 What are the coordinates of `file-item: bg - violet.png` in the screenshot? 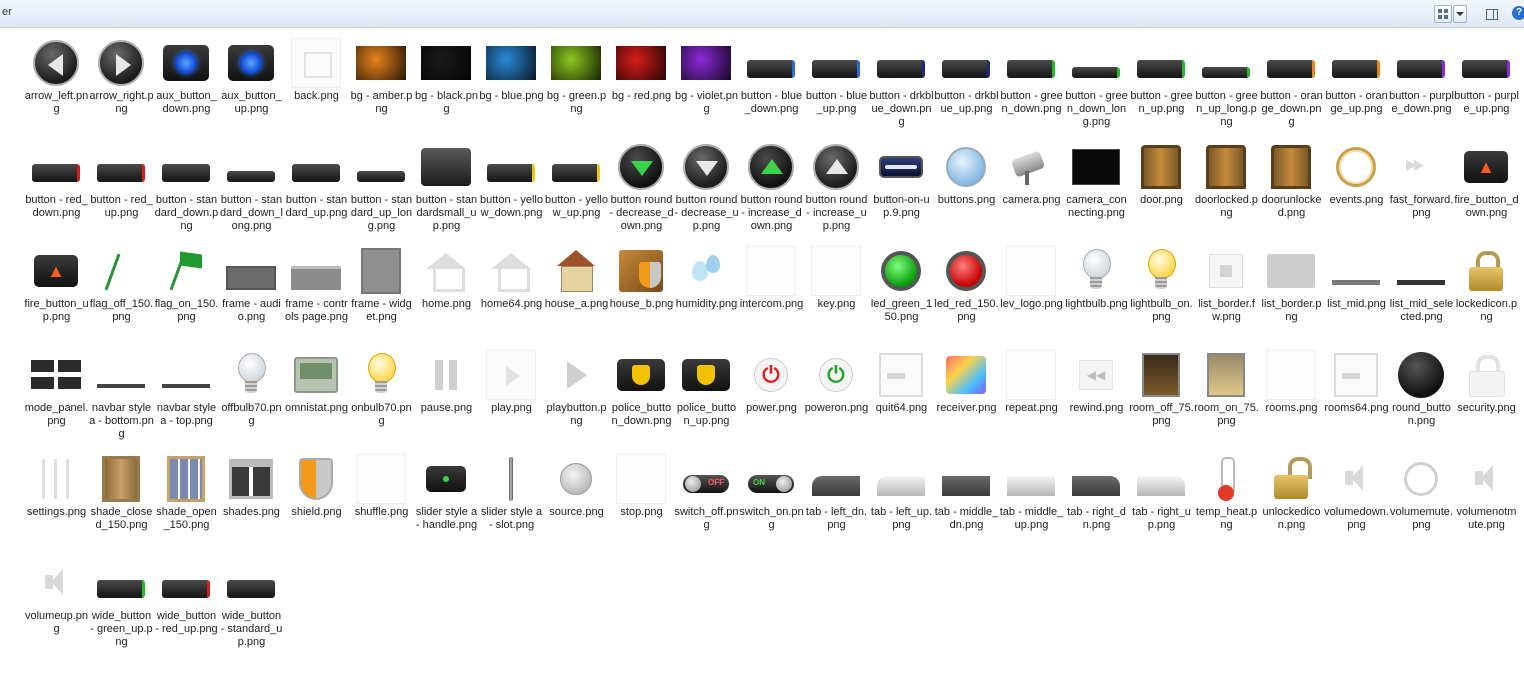 It's located at (706, 87).